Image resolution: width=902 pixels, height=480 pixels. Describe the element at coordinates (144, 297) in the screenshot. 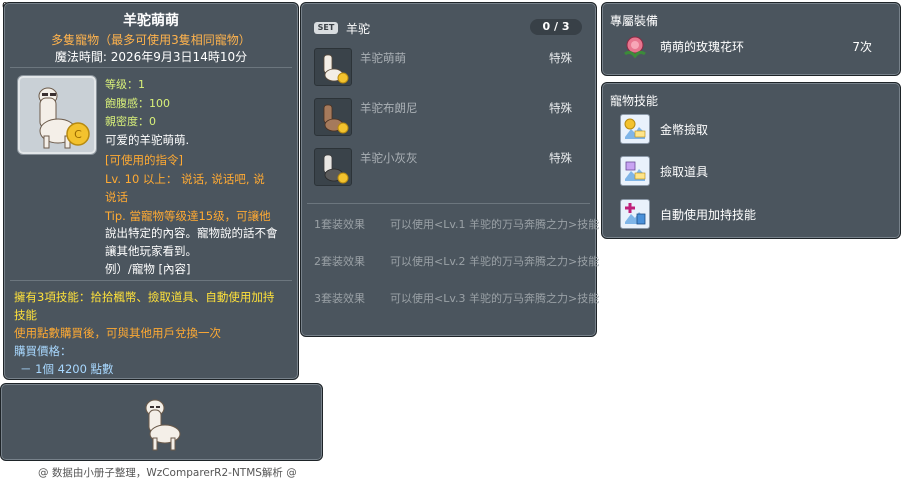

I see `skills-summary-line-1: 擁有3項技能：拾拾楓幣、撿取道具、自動使用加持` at that location.